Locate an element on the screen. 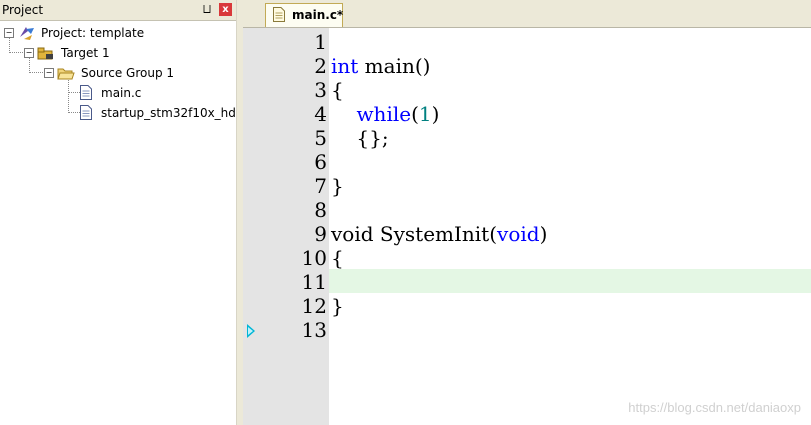  tree-item-source-group: − Source Group 1 is located at coordinates (118, 73).